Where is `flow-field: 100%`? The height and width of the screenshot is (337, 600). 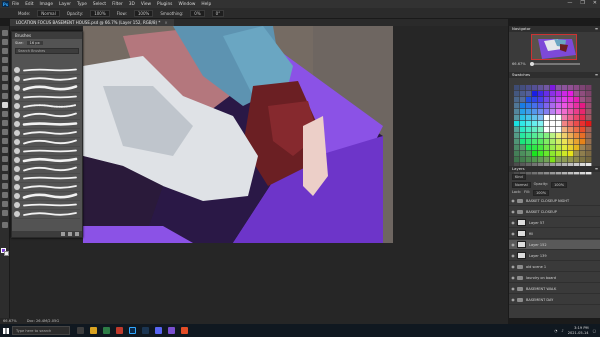 flow-field: 100% is located at coordinates (143, 13).